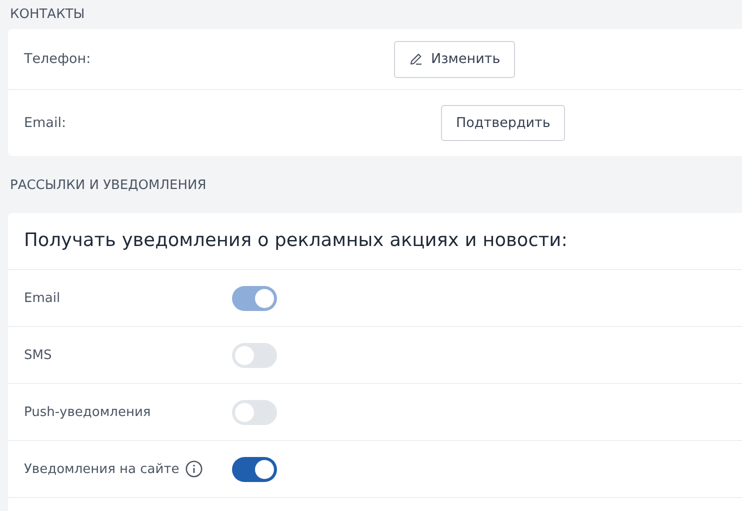 The height and width of the screenshot is (511, 742). What do you see at coordinates (58, 59) in the screenshot?
I see `field-label: Телефон:` at bounding box center [58, 59].